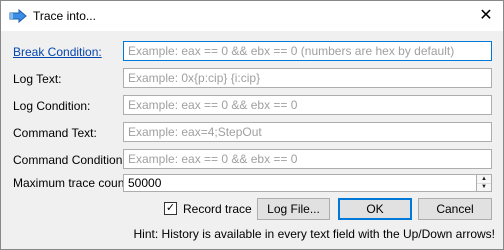 This screenshot has width=504, height=250. Describe the element at coordinates (307, 132) in the screenshot. I see `command-text-input: Example: eax=4;StepOut` at that location.